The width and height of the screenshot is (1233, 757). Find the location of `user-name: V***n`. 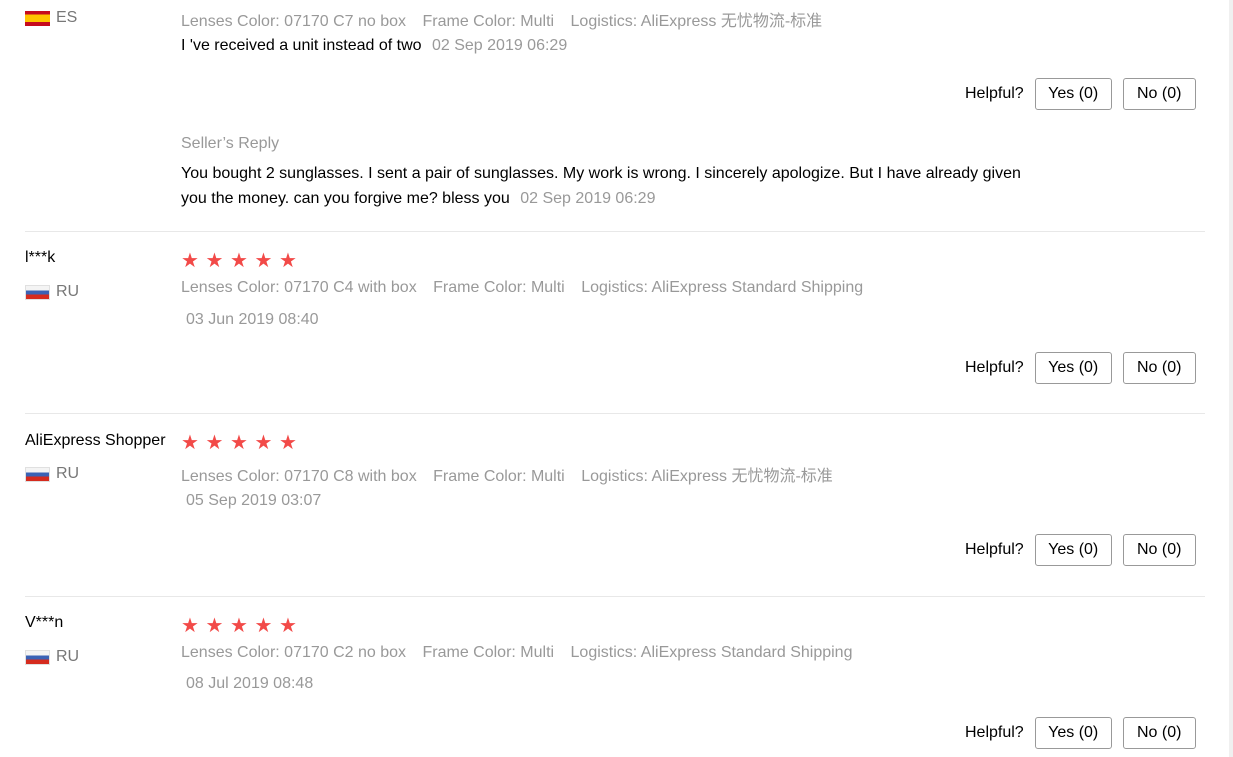

user-name: V***n is located at coordinates (44, 622).